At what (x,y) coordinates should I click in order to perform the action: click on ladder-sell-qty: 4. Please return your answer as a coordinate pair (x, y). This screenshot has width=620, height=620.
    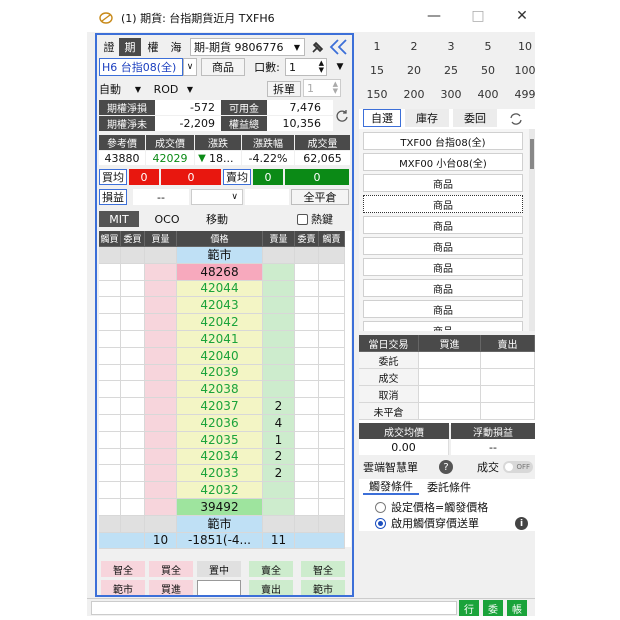
    Looking at the image, I should click on (279, 423).